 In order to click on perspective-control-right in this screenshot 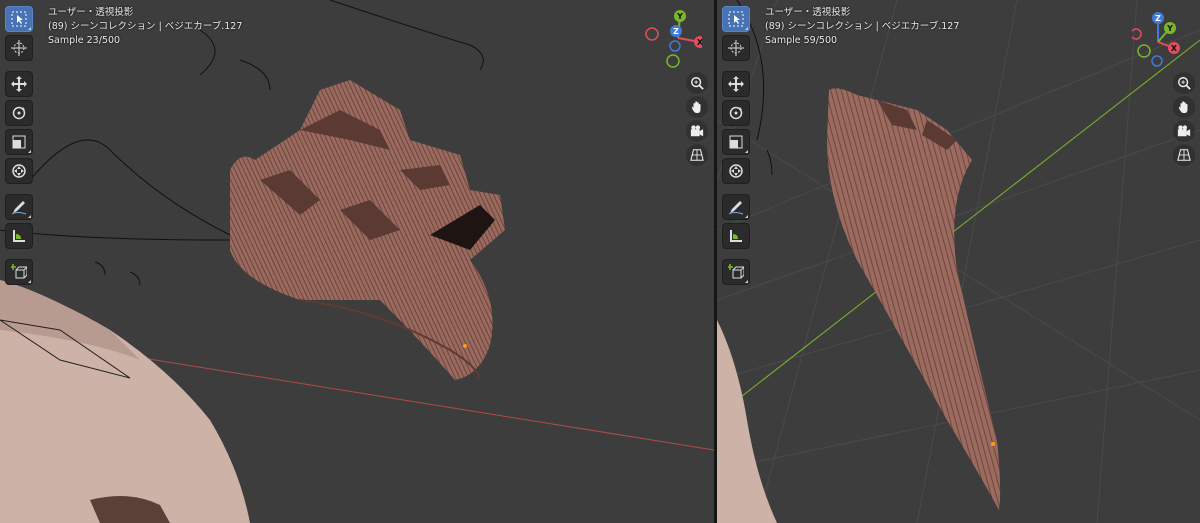, I will do `click(1184, 155)`.